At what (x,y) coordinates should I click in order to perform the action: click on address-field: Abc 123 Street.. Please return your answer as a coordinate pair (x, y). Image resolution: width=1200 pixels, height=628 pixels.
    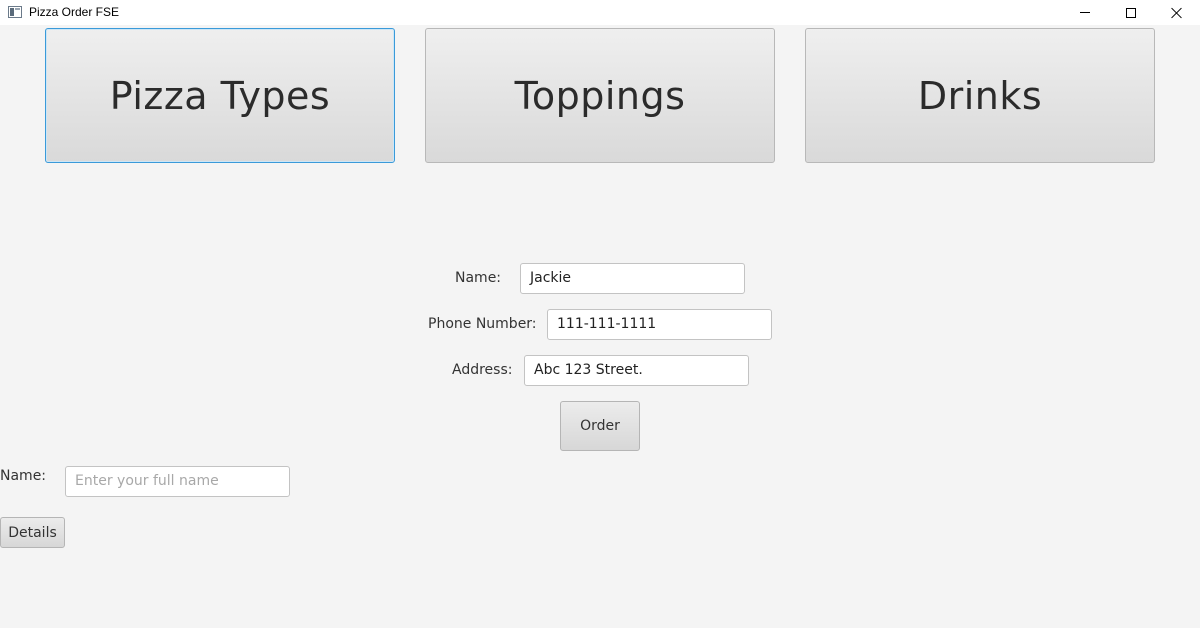
    Looking at the image, I should click on (636, 370).